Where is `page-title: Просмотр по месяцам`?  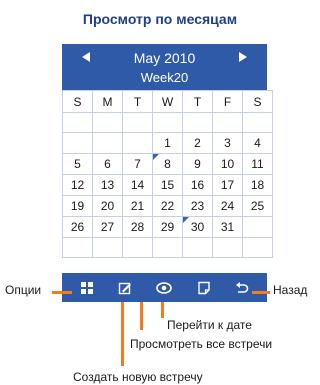
page-title: Просмотр по месяцам is located at coordinates (160, 19).